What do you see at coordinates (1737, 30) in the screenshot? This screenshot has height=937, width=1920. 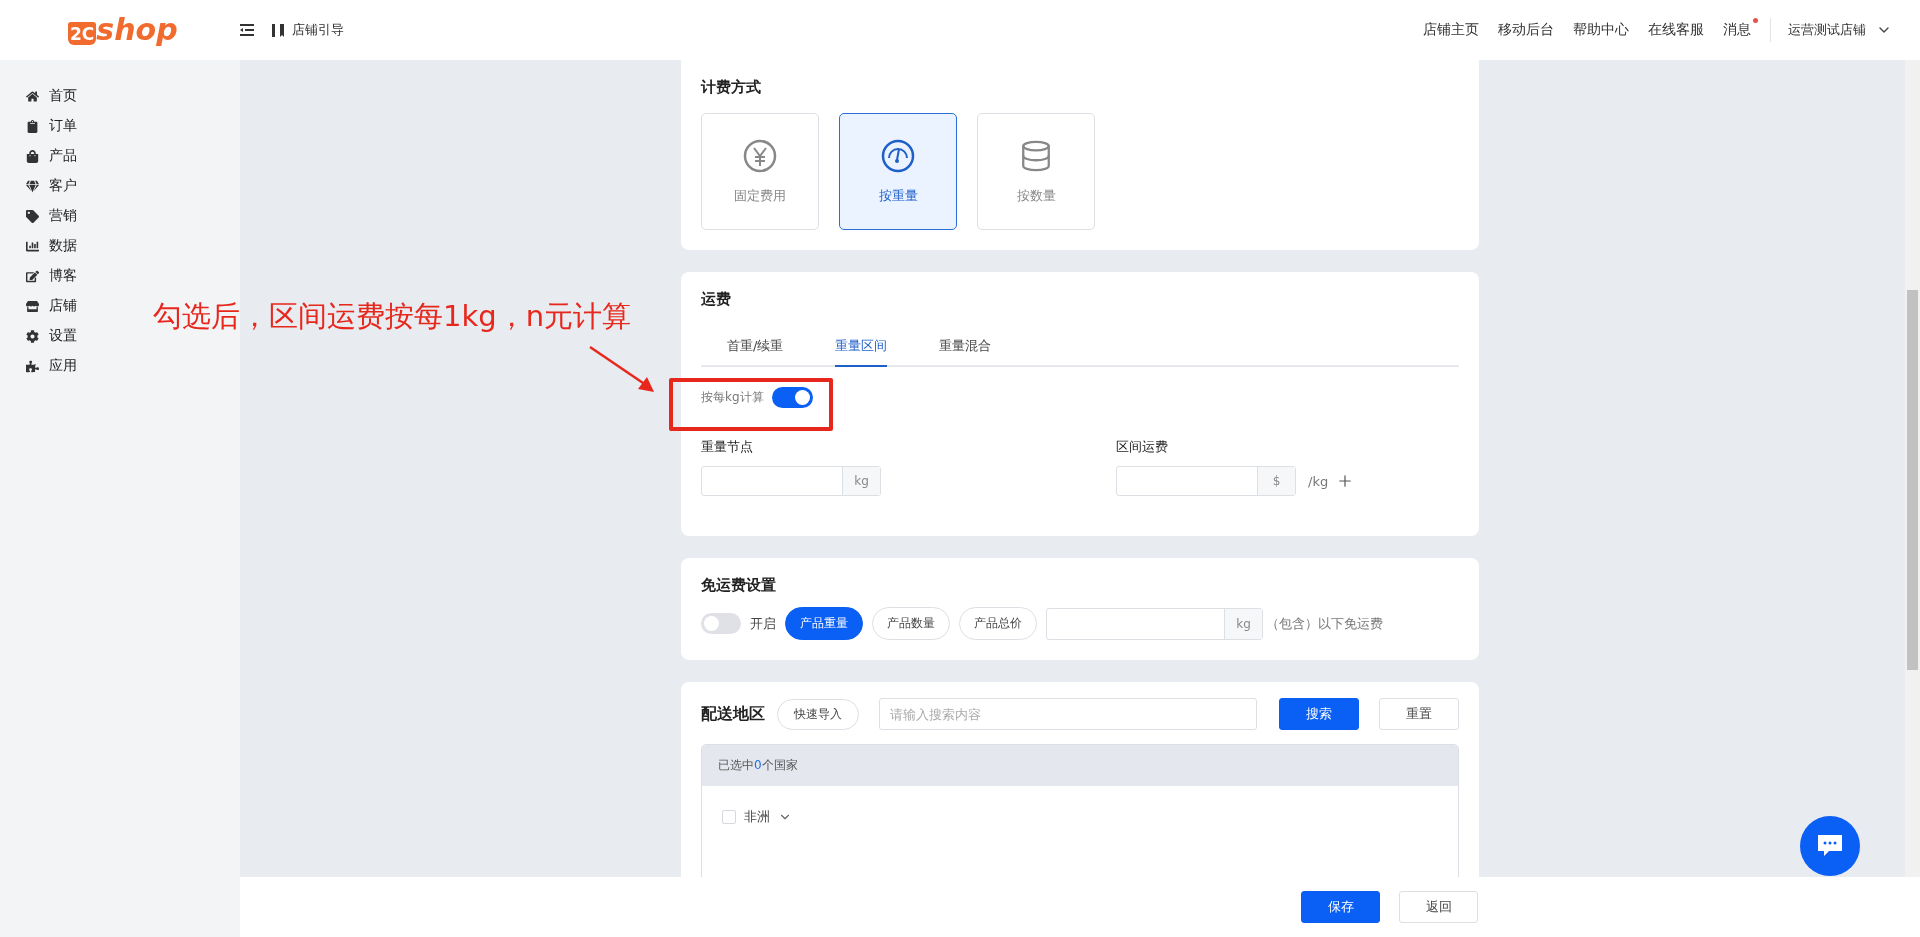 I see `messages-link: 消息` at bounding box center [1737, 30].